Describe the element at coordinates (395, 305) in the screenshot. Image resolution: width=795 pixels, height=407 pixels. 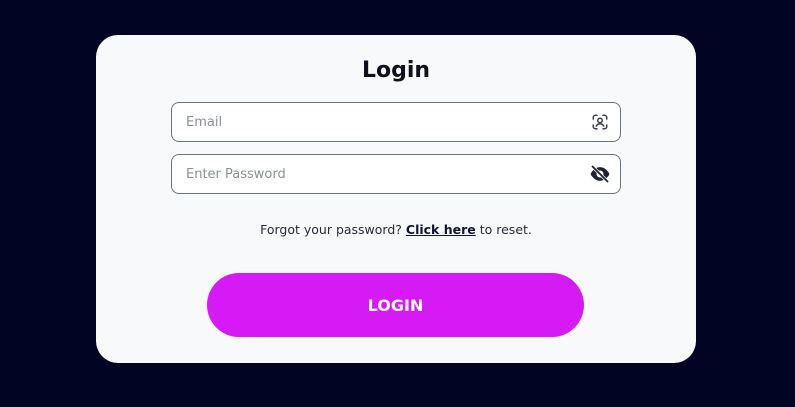
I see `login-button: LOGIN` at that location.